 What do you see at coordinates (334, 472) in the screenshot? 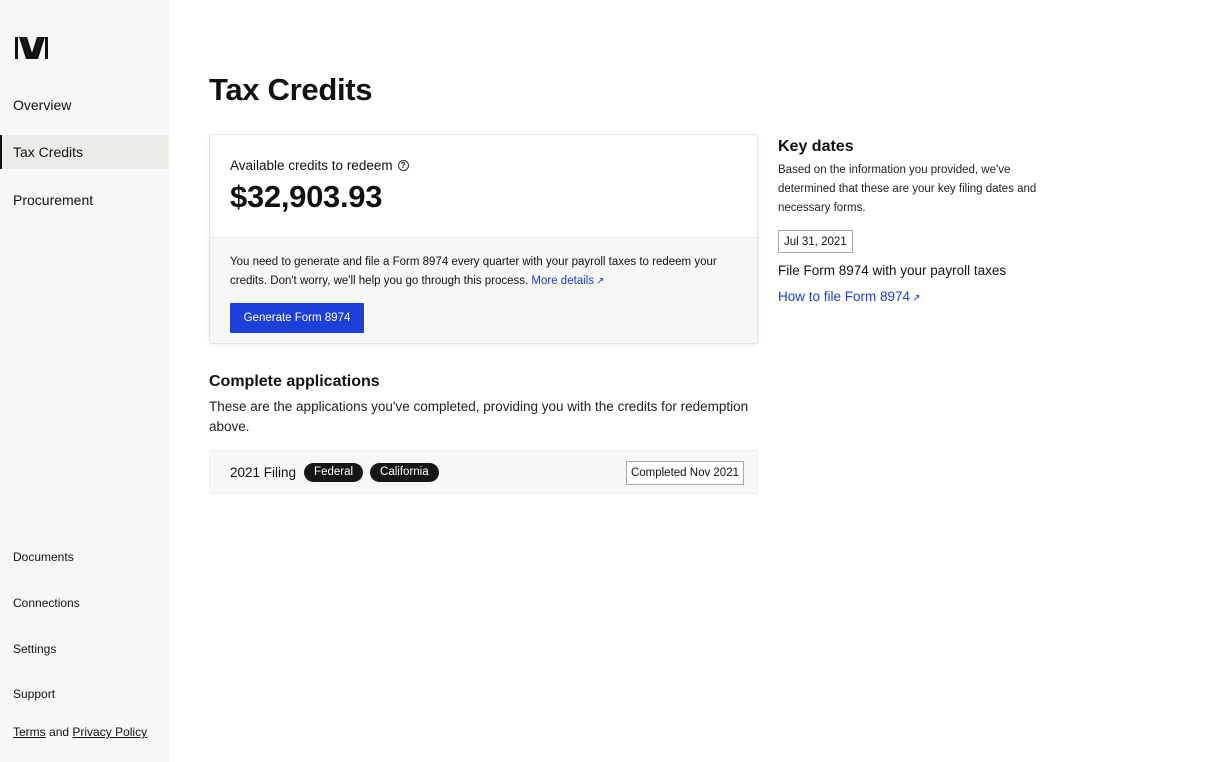
I see `tag-federal: Federal` at bounding box center [334, 472].